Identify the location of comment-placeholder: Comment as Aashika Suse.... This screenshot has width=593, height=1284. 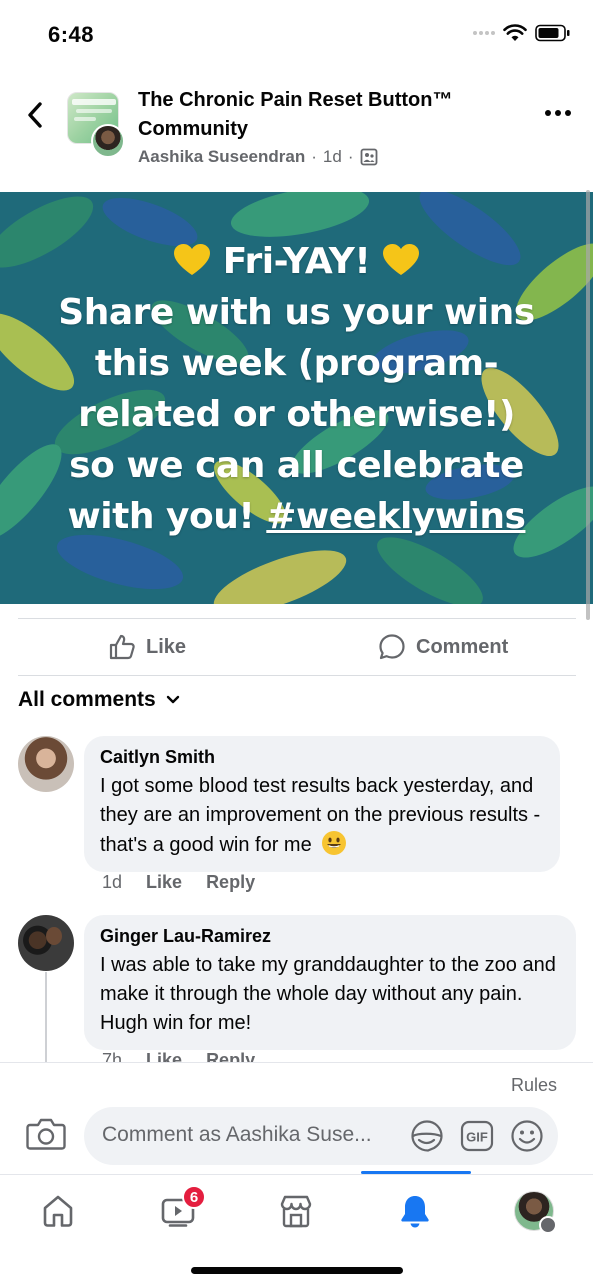
(237, 1134).